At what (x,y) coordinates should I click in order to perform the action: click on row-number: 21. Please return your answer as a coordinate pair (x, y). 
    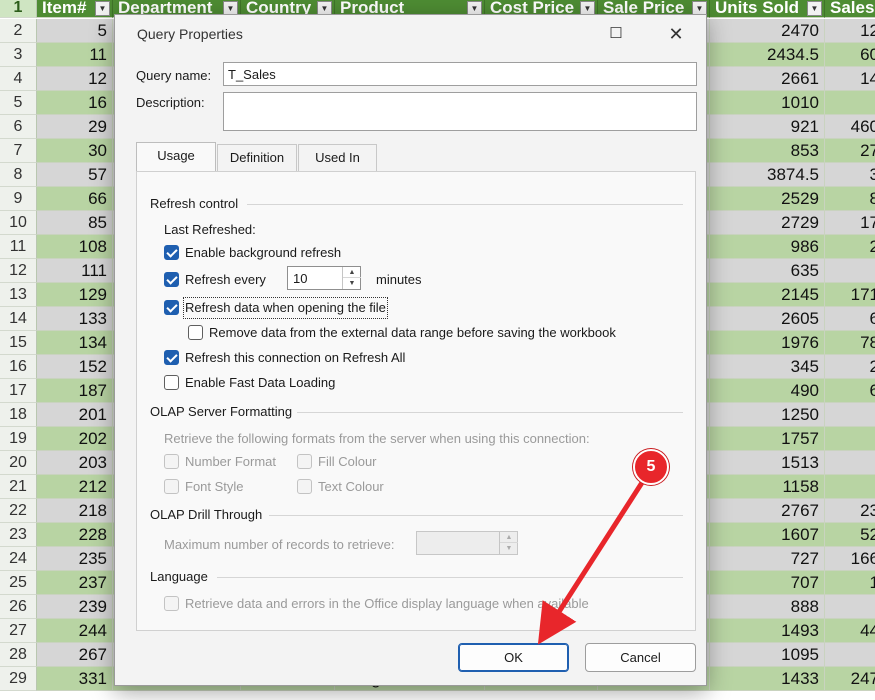
    Looking at the image, I should click on (18, 487).